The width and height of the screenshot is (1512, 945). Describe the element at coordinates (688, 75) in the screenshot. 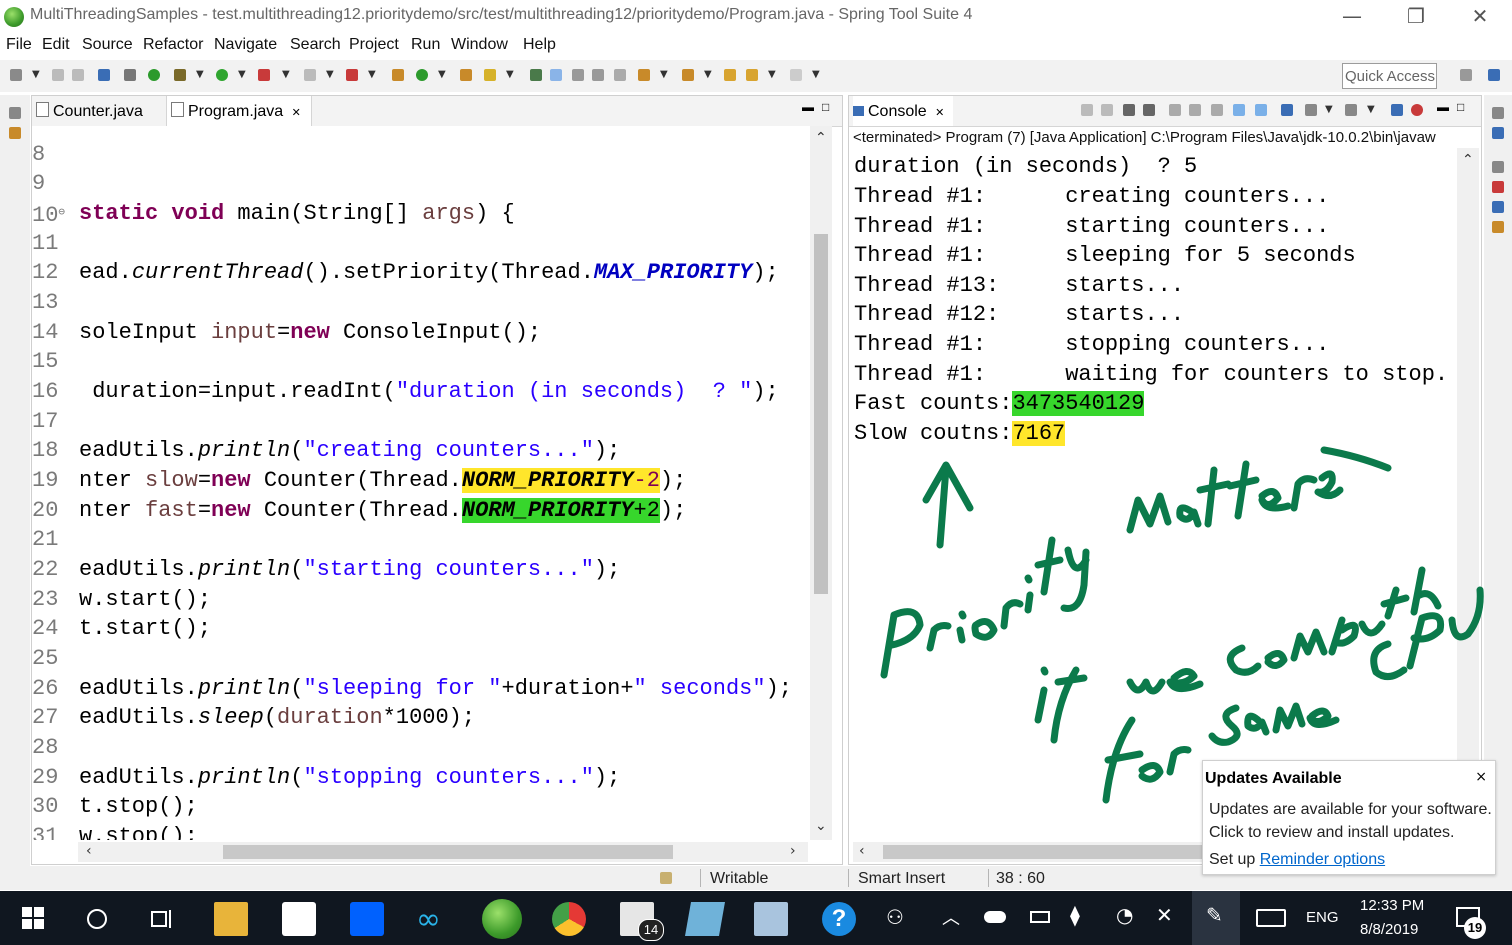

I see `previous-annotation-icon` at that location.